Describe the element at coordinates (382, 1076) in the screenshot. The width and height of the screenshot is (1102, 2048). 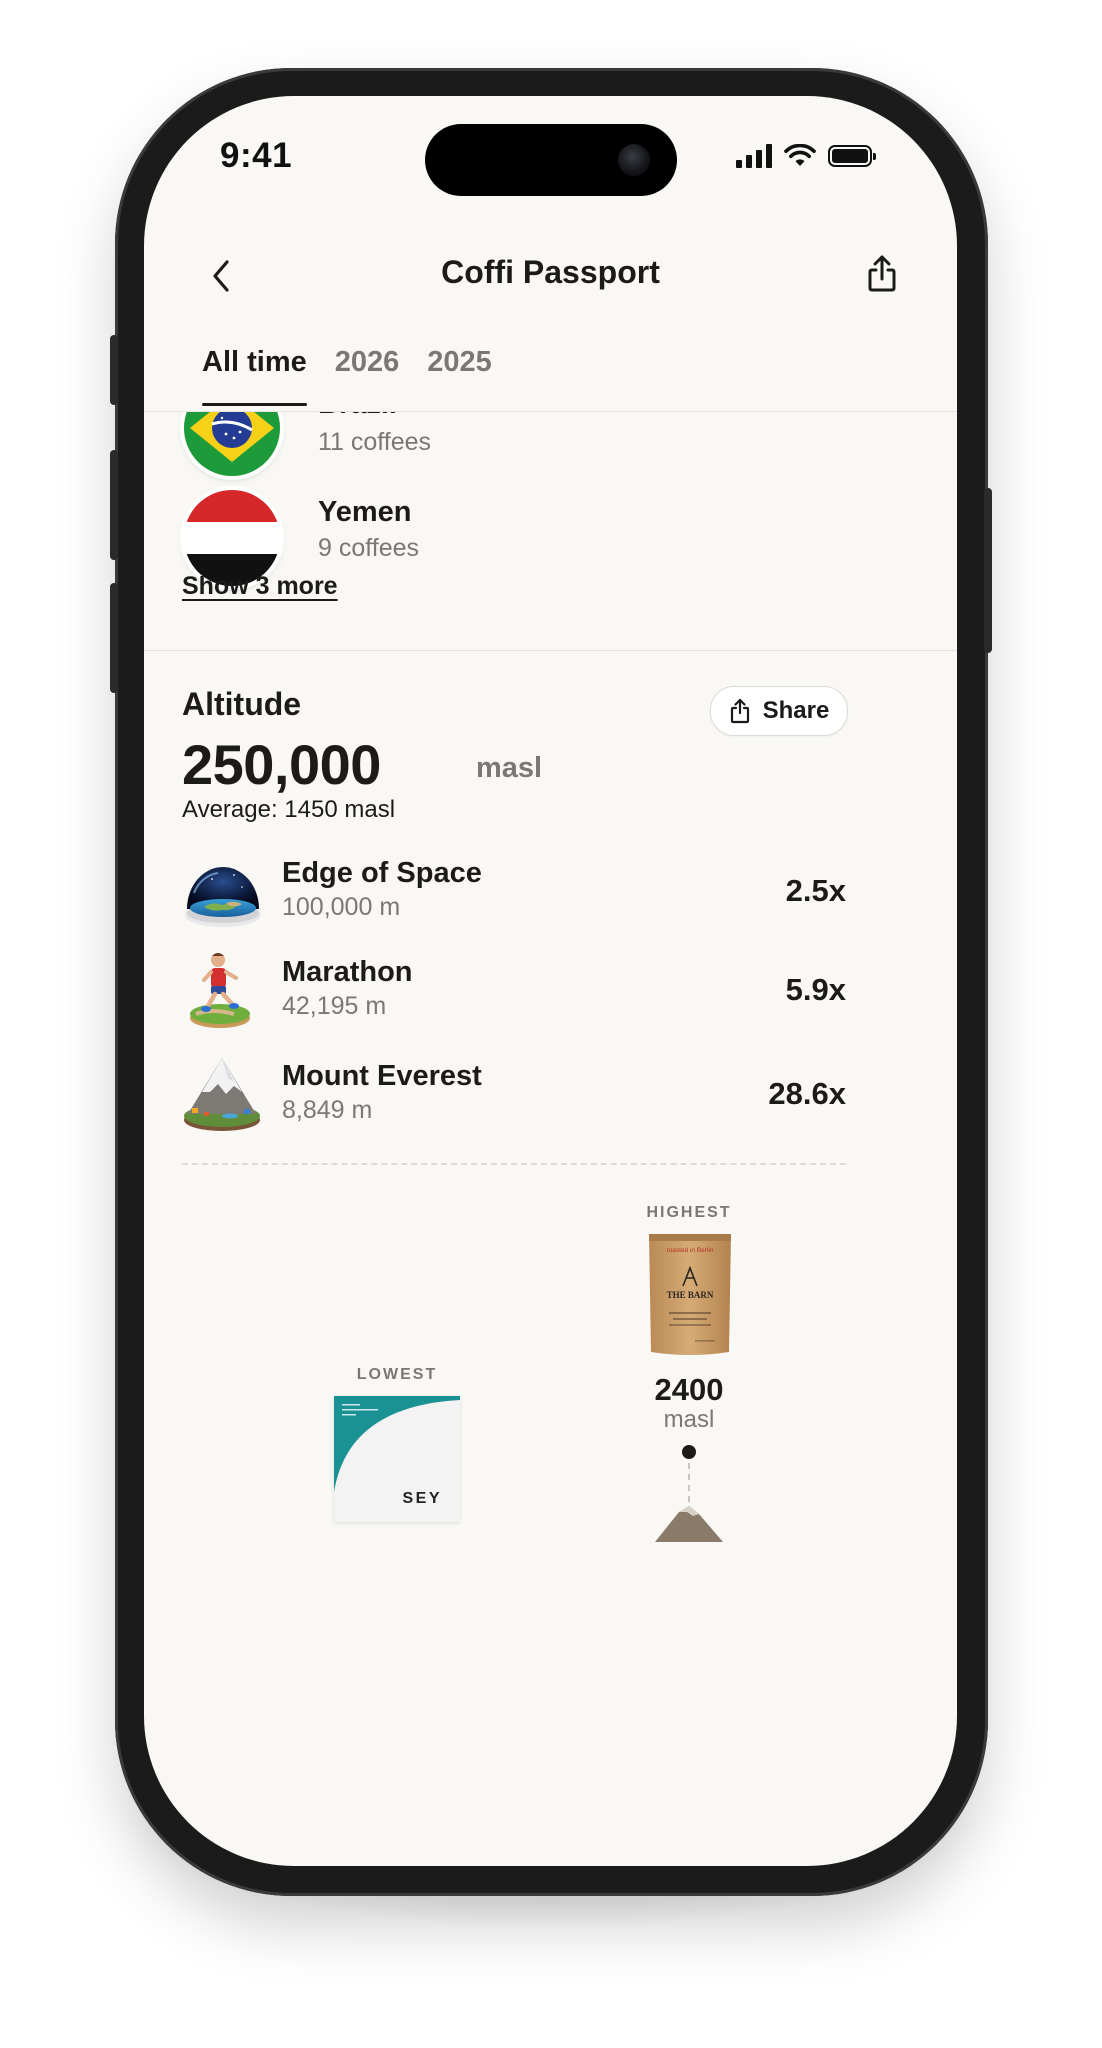
I see `comparison-title: Mount Everest` at that location.